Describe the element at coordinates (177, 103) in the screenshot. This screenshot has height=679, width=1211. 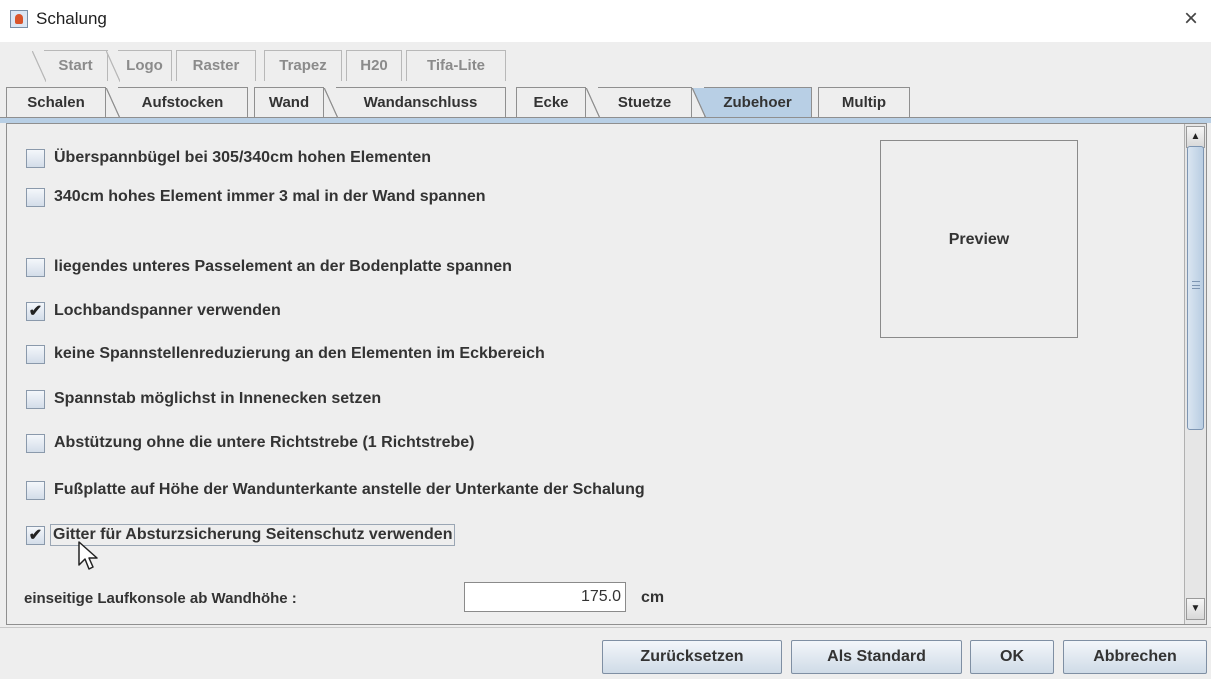
I see `tab-aufstocken: Aufstocken` at that location.